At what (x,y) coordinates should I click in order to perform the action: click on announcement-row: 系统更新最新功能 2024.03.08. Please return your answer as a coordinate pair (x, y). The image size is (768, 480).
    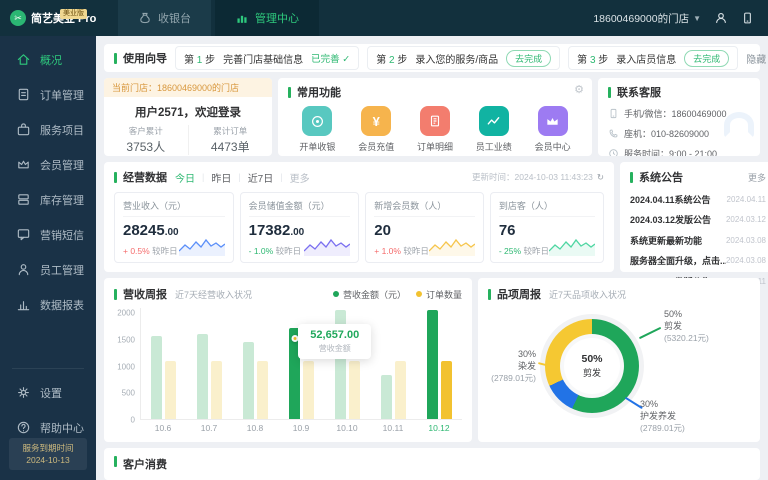
    Looking at the image, I should click on (698, 240).